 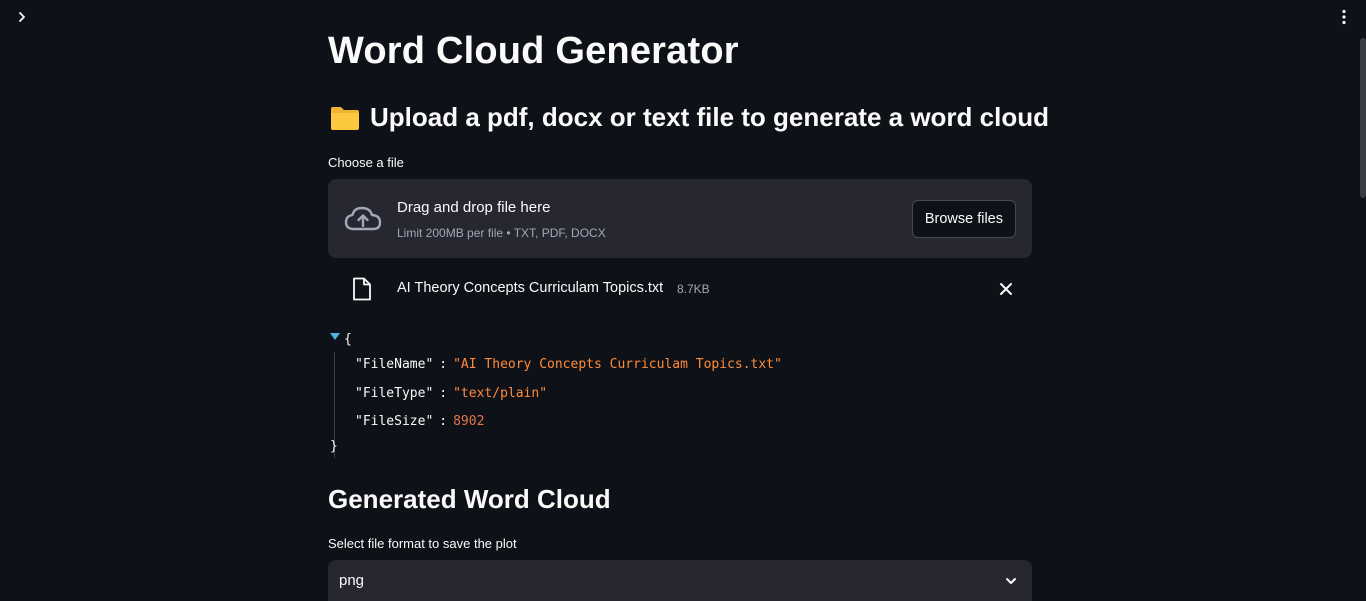 What do you see at coordinates (501, 233) in the screenshot?
I see `dropzone-limit-text: Limit 200MB per file • TXT, PDF, DOCX` at bounding box center [501, 233].